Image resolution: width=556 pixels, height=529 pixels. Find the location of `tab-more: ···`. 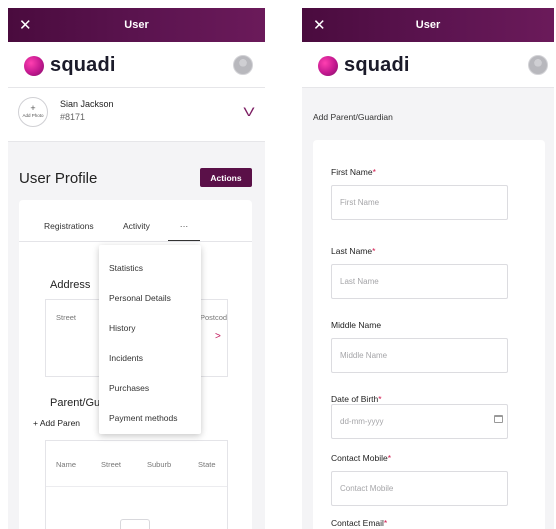

tab-more: ··· is located at coordinates (184, 231).